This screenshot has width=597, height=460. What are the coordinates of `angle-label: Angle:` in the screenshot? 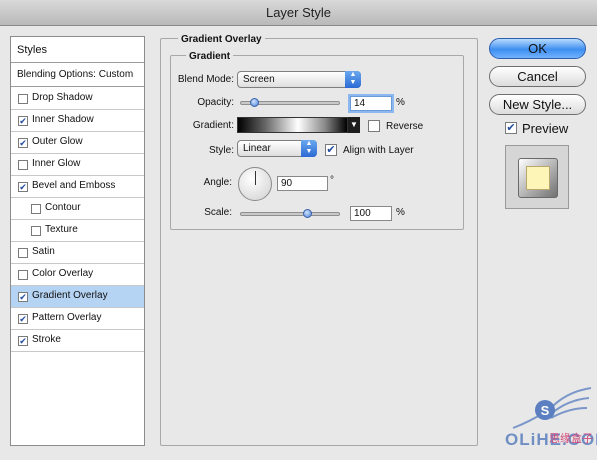 It's located at (217, 182).